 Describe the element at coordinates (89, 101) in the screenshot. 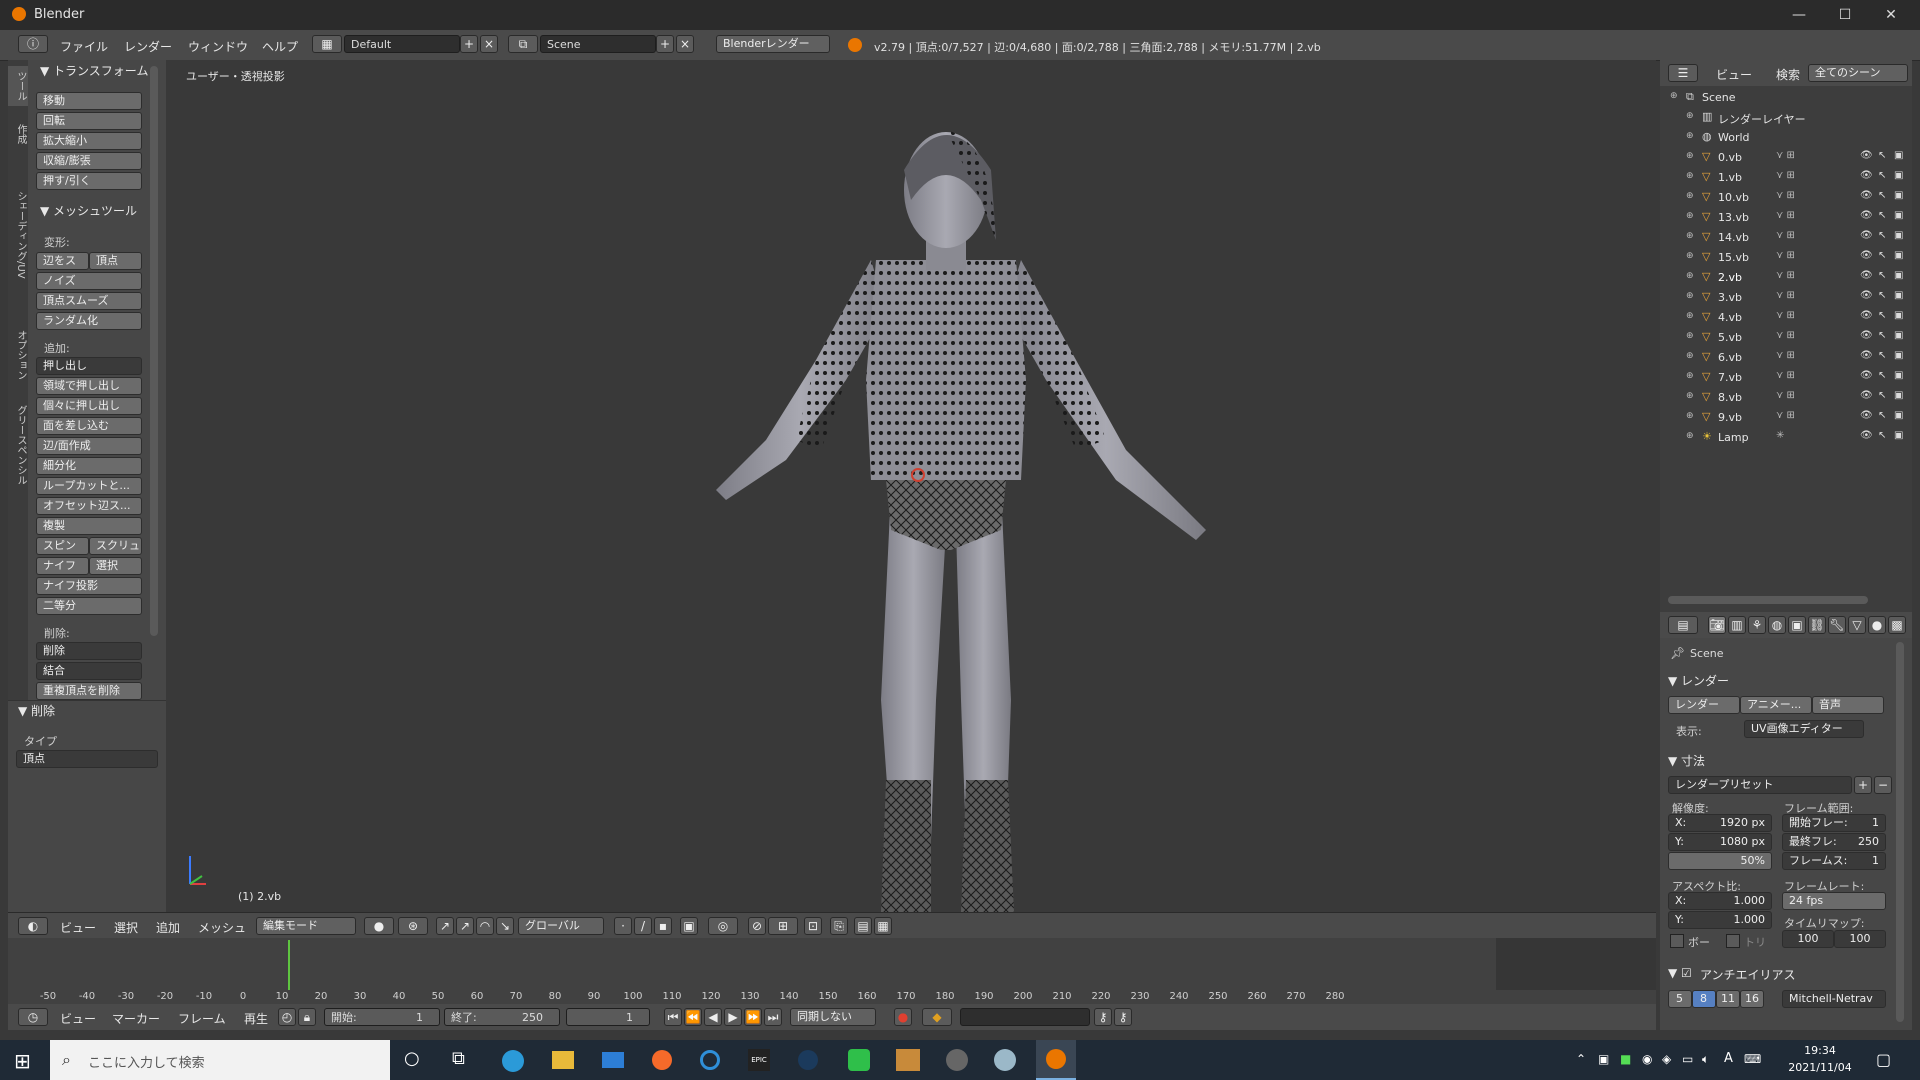

I see `translate-button: 移動` at that location.